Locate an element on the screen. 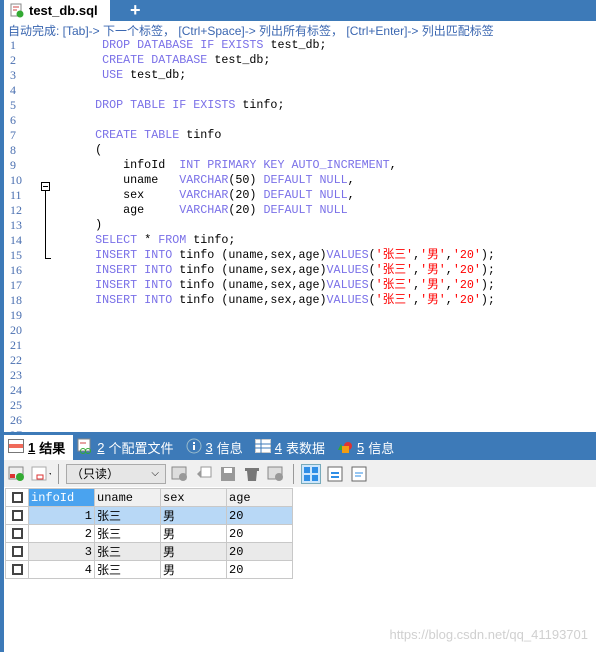  form-view-icon is located at coordinates (335, 474).